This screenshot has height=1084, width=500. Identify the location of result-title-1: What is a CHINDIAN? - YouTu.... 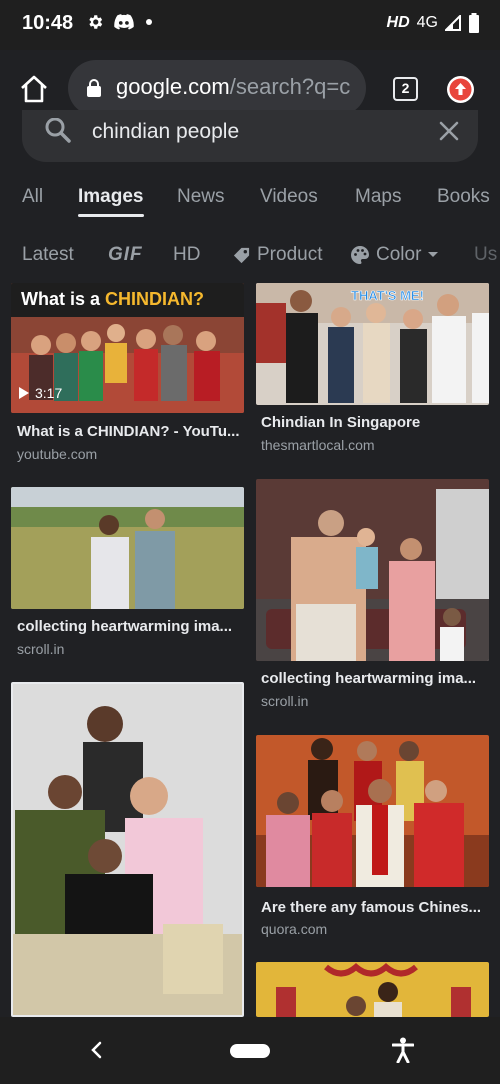
(129, 431).